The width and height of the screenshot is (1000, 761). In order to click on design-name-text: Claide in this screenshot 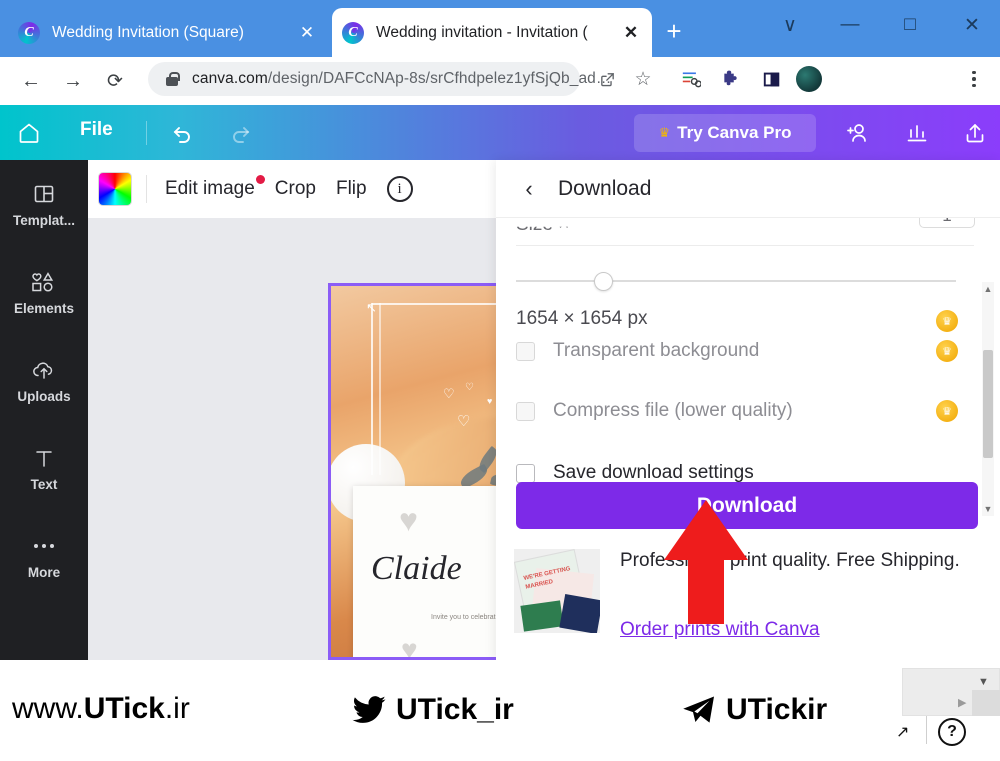, I will do `click(416, 568)`.